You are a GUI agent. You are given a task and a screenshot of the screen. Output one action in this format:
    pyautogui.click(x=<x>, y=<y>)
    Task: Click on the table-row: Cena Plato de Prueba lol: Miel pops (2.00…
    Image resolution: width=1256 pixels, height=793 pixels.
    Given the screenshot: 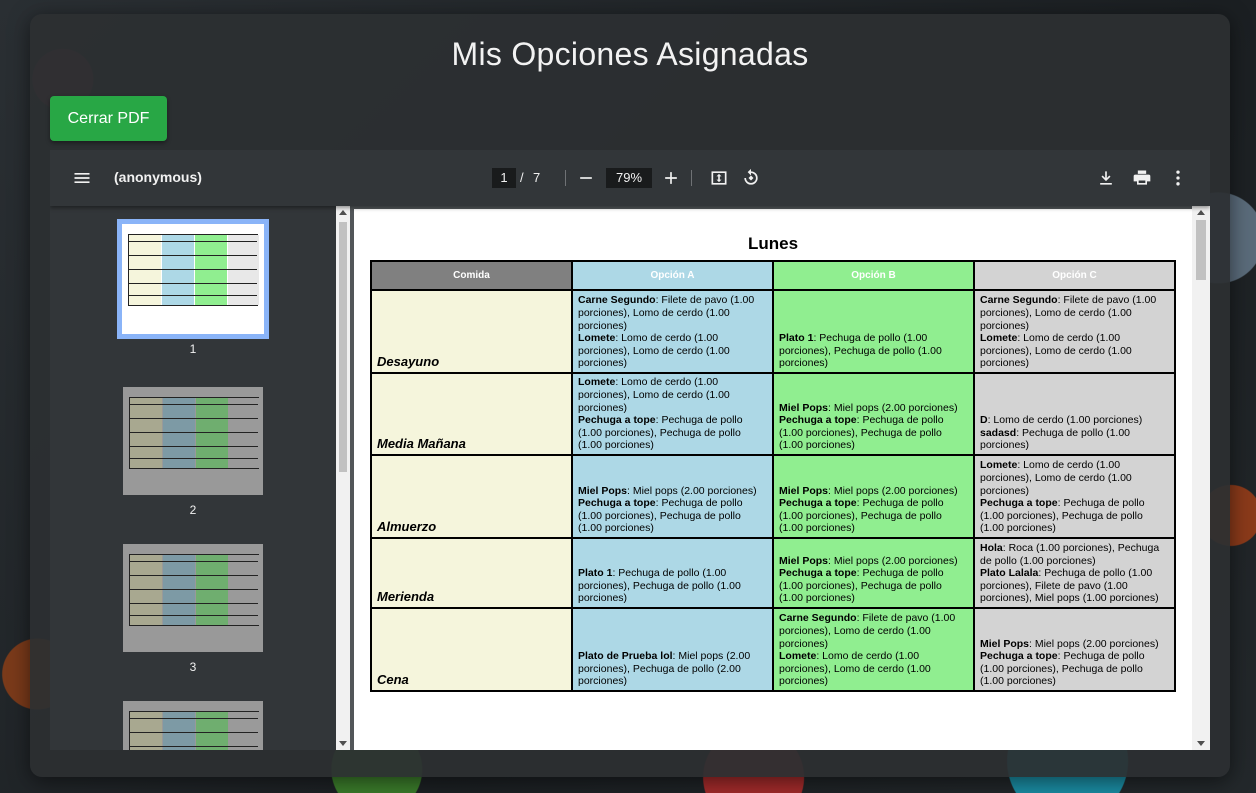 What is the action you would take?
    pyautogui.click(x=773, y=649)
    